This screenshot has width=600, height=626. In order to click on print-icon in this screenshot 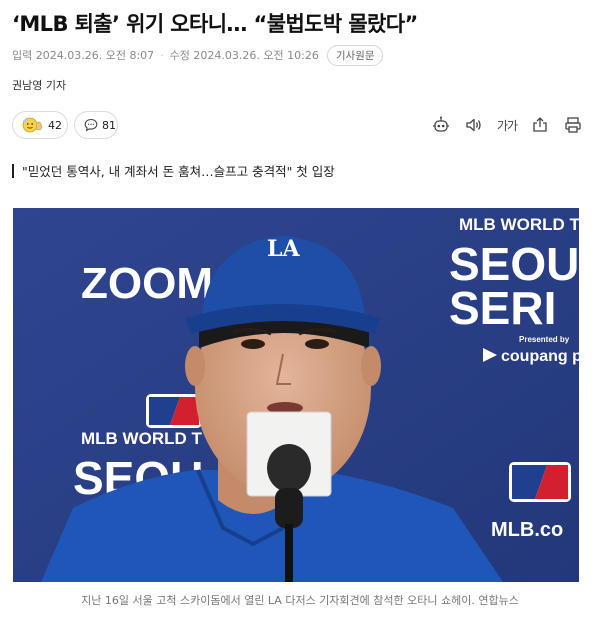, I will do `click(573, 125)`.